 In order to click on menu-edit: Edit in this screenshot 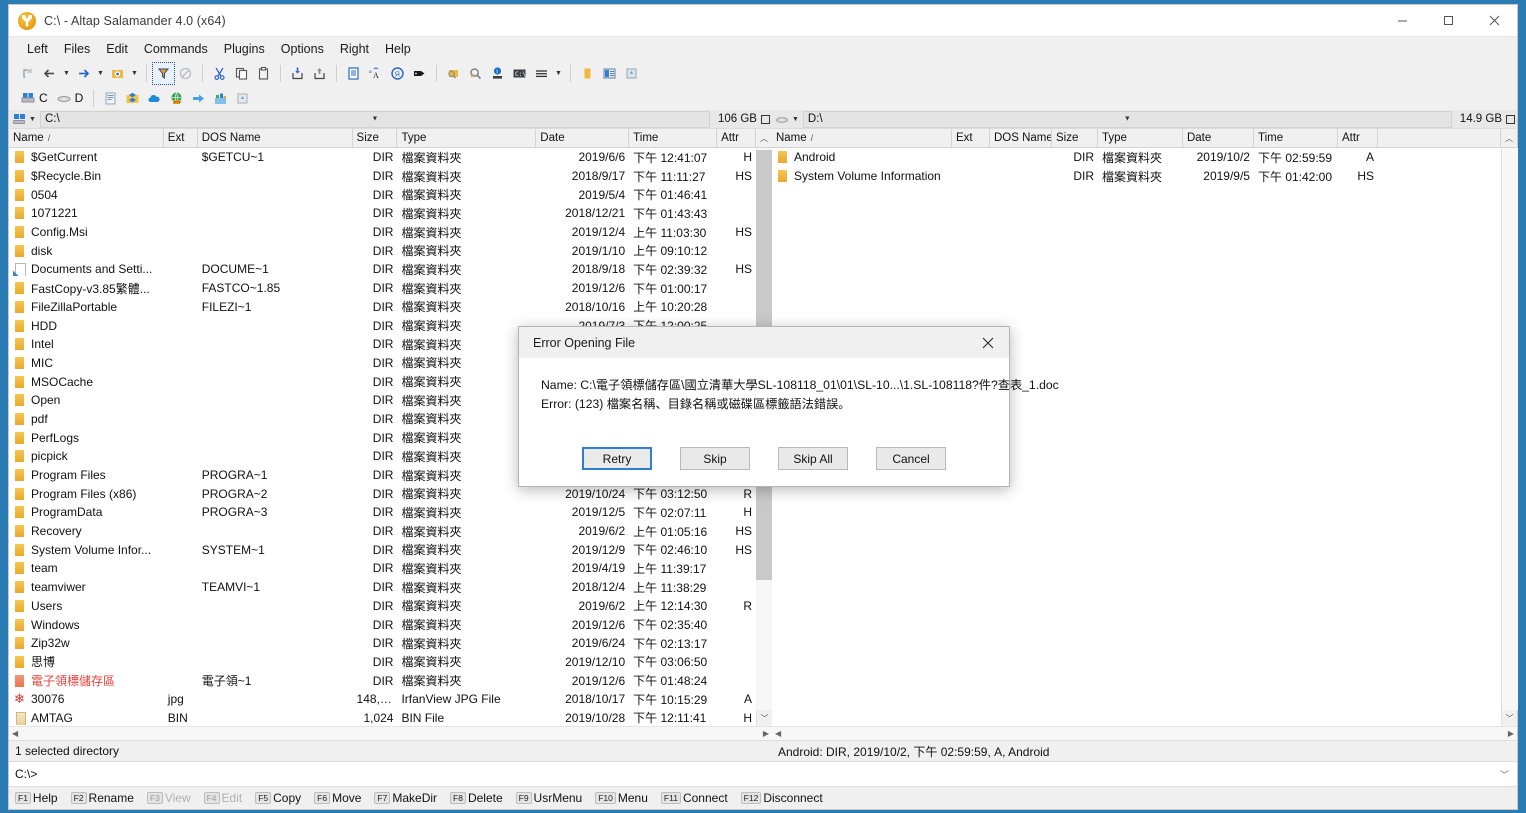, I will do `click(117, 49)`.